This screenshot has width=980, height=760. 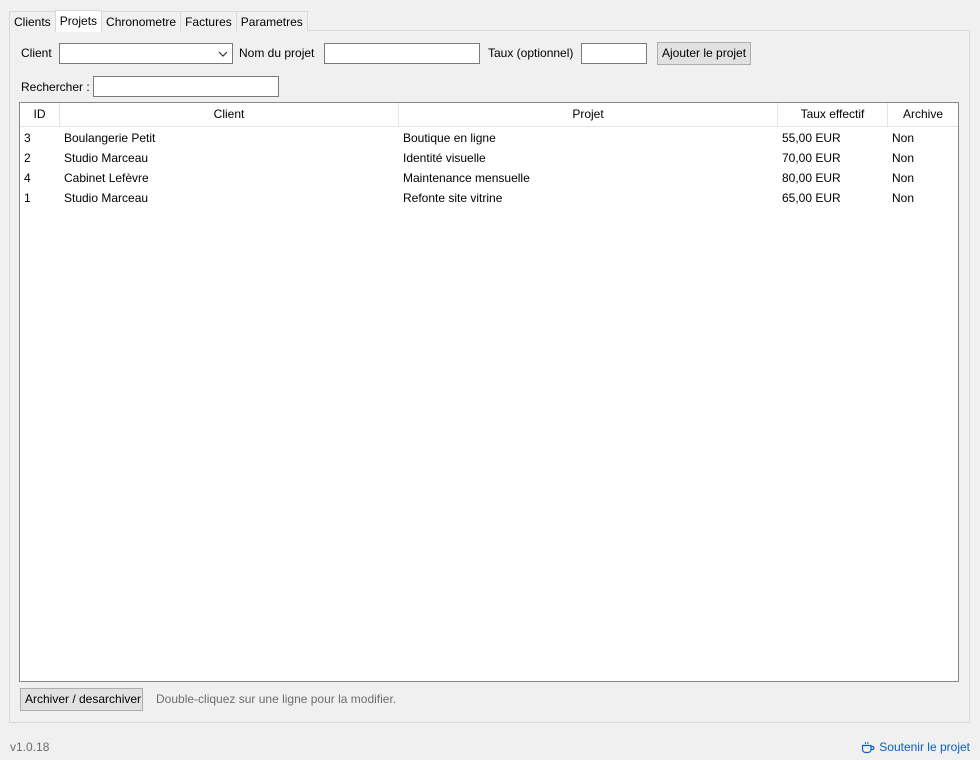 What do you see at coordinates (444, 158) in the screenshot?
I see `cell-project: Identité visuelle` at bounding box center [444, 158].